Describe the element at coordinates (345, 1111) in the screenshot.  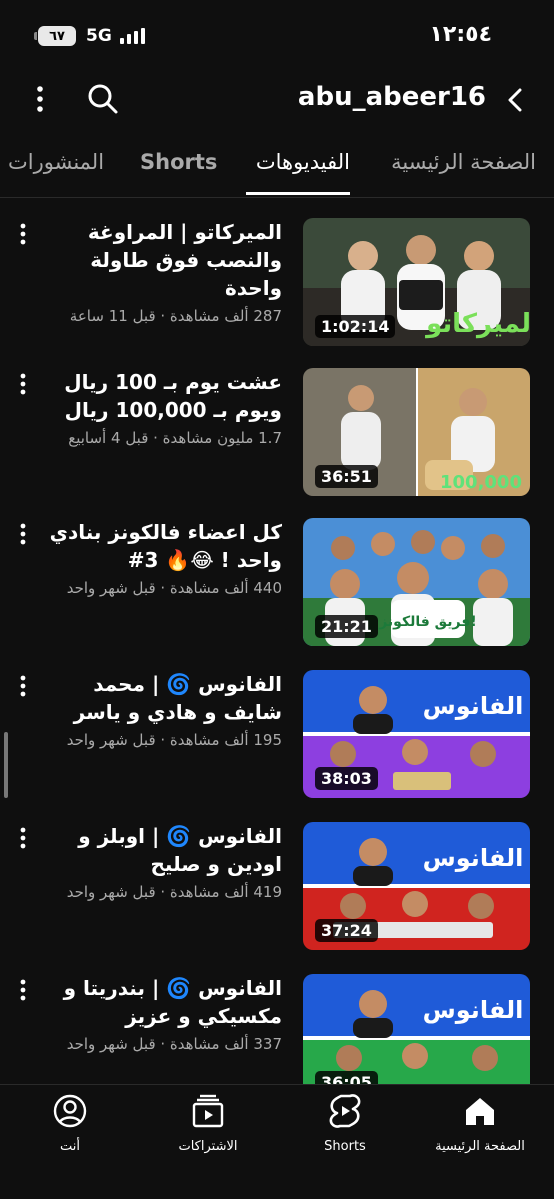
I see `shorts-icon` at that location.